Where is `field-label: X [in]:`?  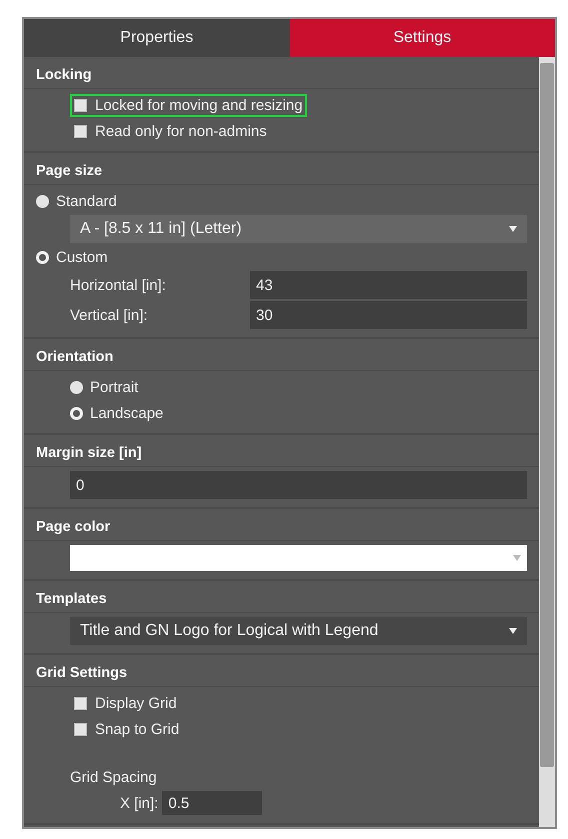 field-label: X [in]: is located at coordinates (139, 803).